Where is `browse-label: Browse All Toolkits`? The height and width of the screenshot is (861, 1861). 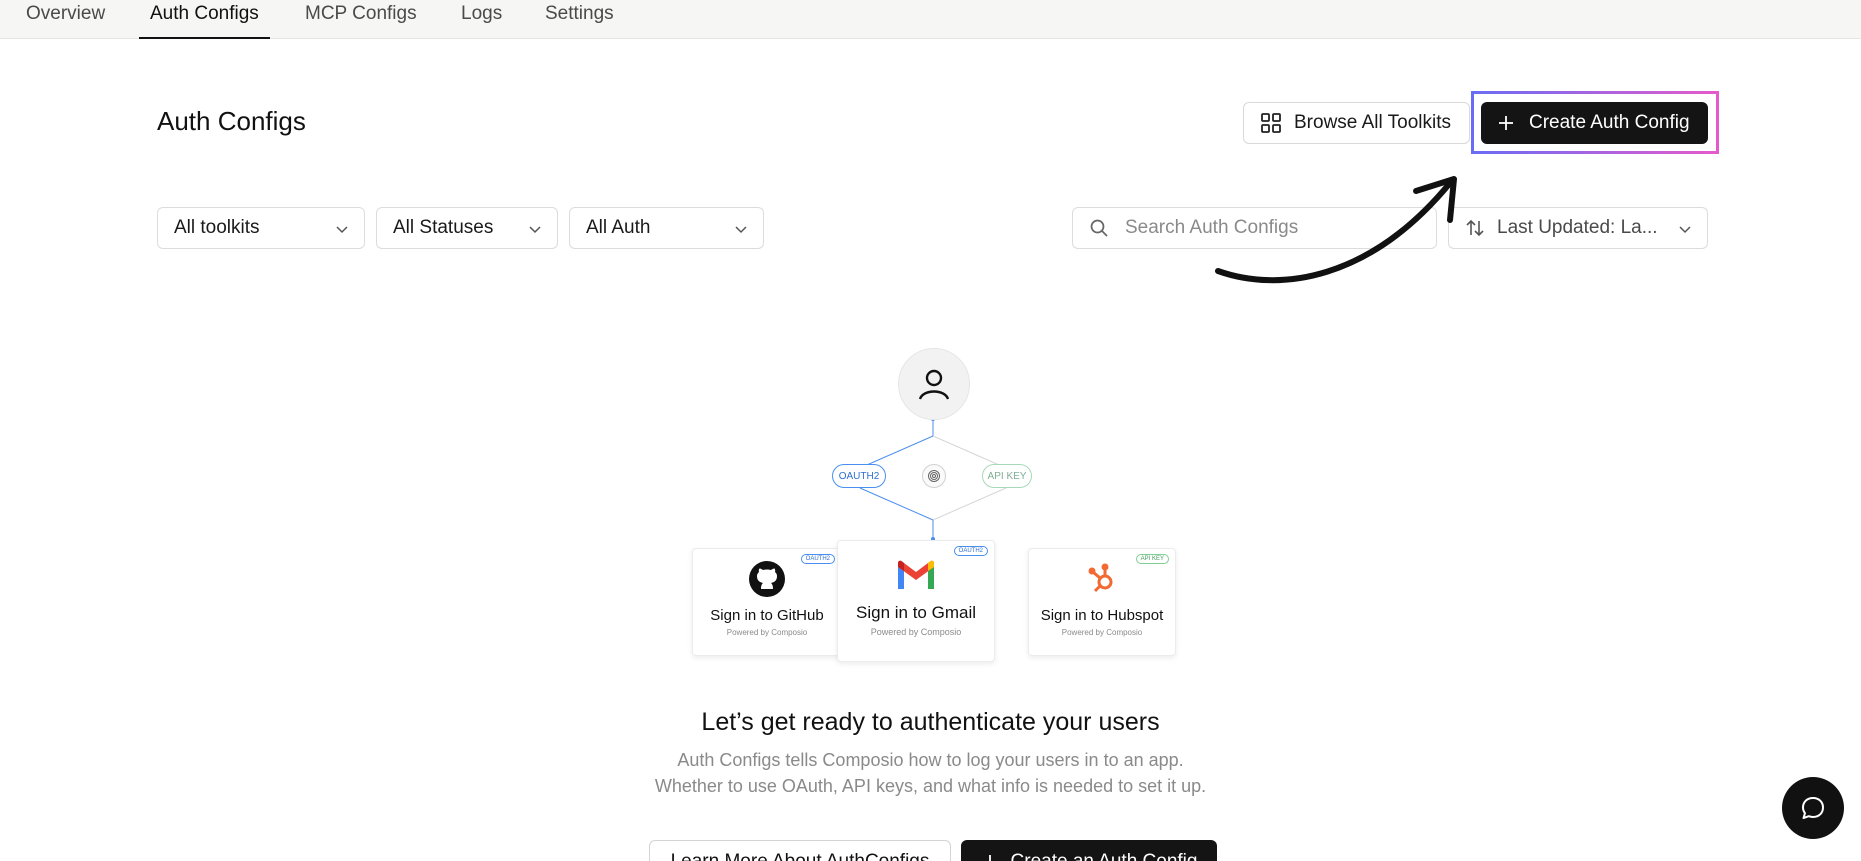 browse-label: Browse All Toolkits is located at coordinates (1372, 122).